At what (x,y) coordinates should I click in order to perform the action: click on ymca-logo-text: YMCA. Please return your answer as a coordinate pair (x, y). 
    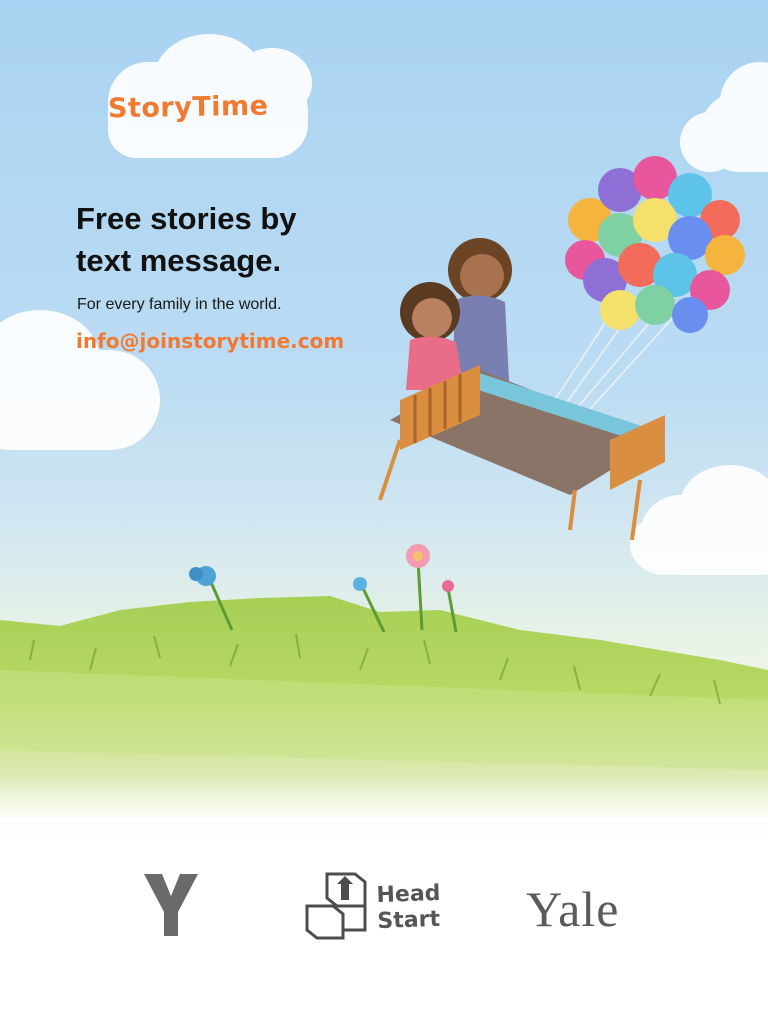
    Looking at the image, I should click on (188, 932).